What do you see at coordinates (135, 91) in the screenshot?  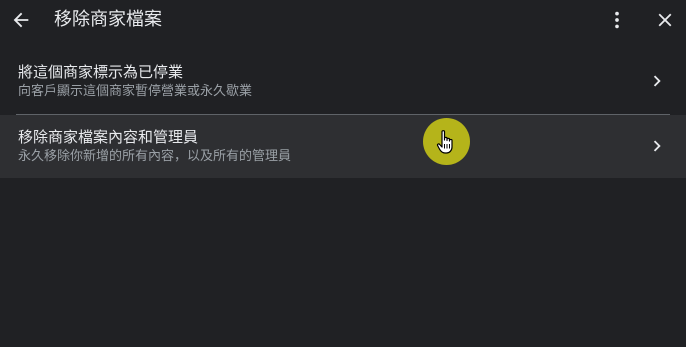 I see `option-subtitle: 向客戶顯示這個商家暫停營業或永久歇業` at bounding box center [135, 91].